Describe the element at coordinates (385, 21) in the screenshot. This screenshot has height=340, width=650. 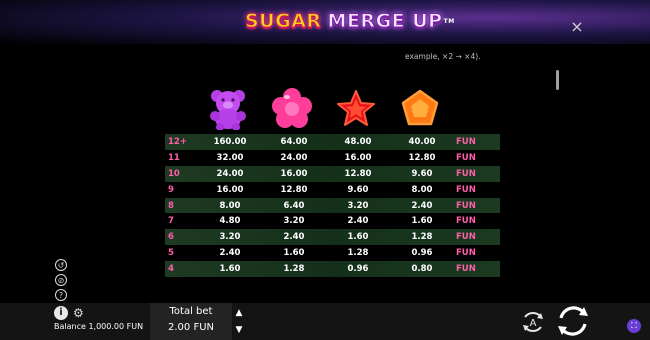
I see `logo-word-merge-up: MERGE UP` at that location.